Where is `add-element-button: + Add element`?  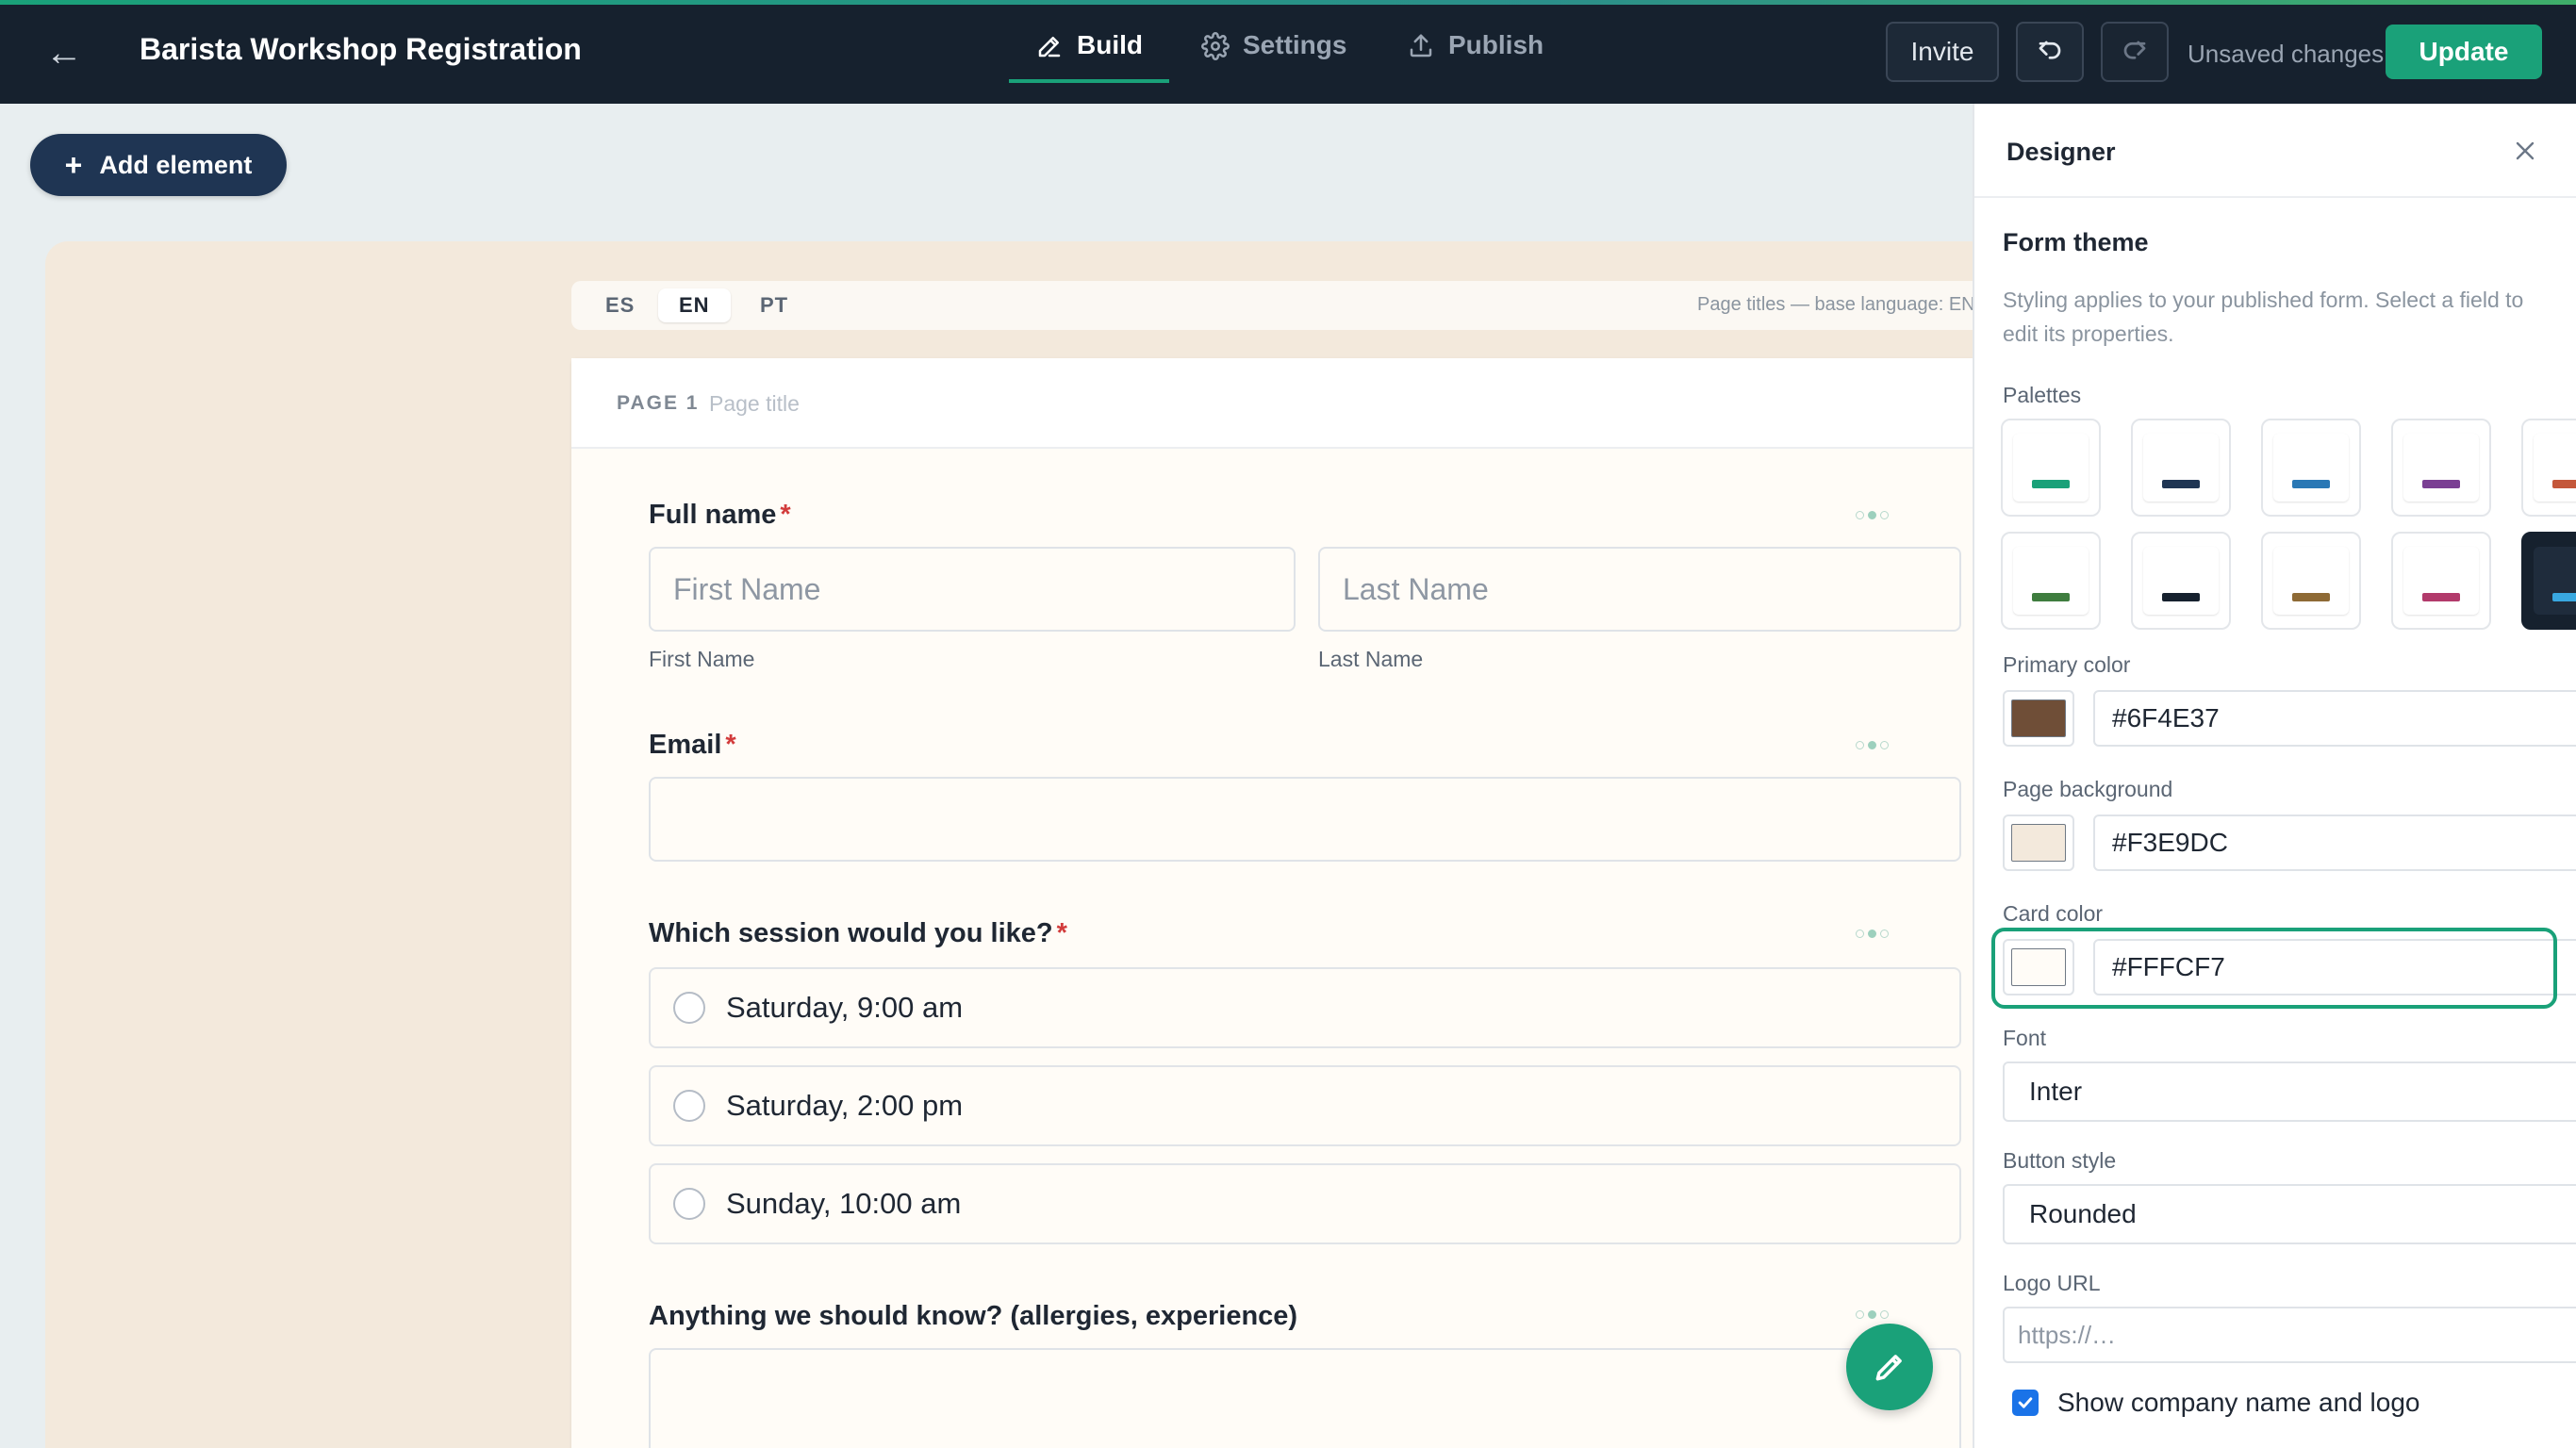 add-element-button: + Add element is located at coordinates (158, 165).